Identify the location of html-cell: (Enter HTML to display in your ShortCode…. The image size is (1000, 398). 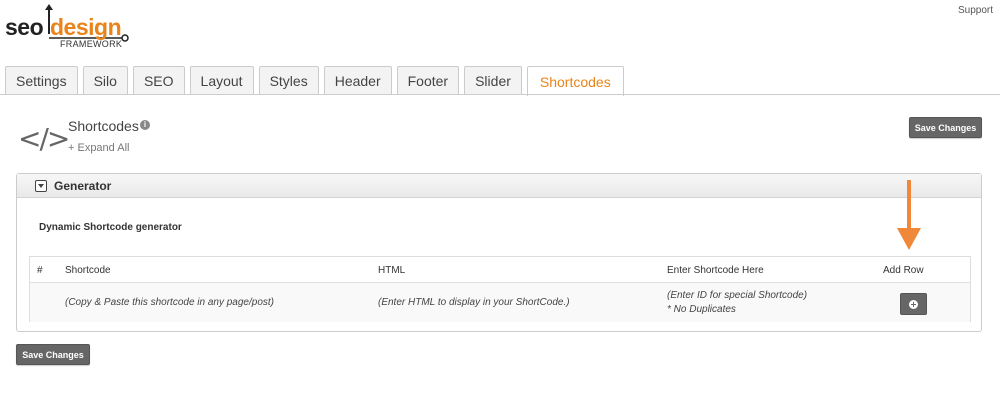
(474, 302).